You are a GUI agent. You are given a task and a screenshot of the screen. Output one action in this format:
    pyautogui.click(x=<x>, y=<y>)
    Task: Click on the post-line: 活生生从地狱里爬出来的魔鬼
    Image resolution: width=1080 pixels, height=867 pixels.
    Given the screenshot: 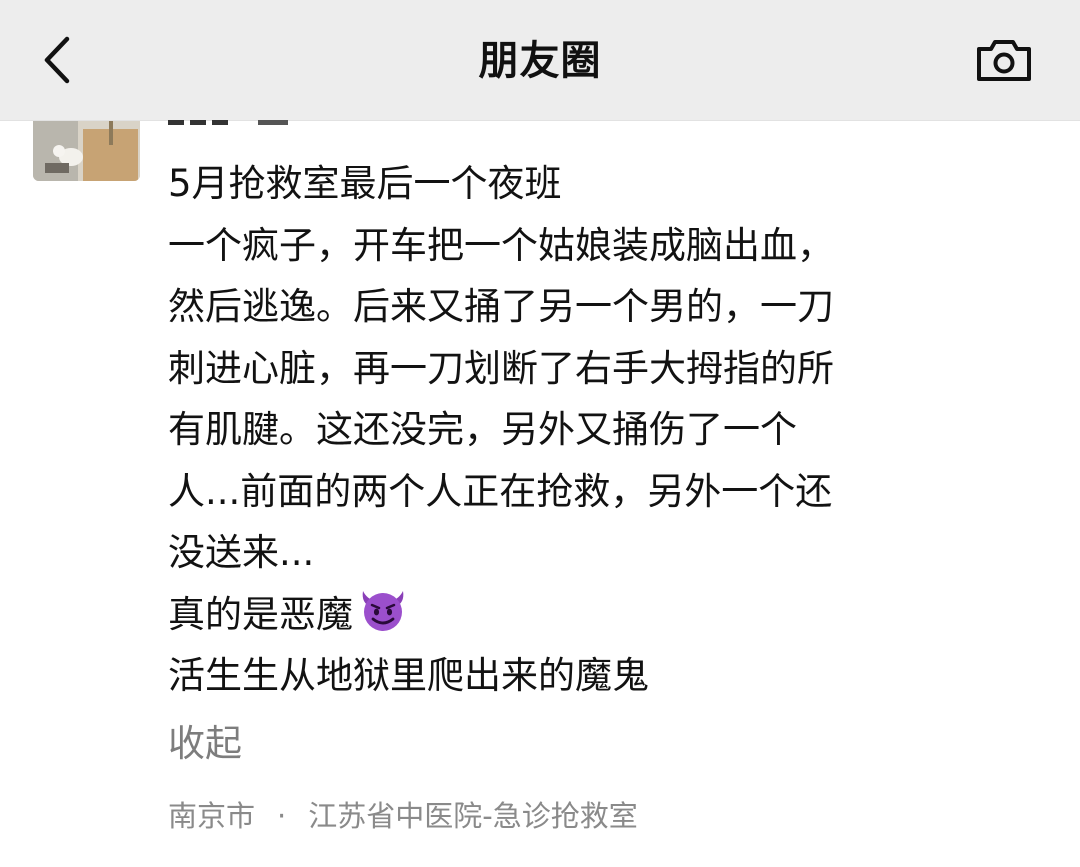 What is the action you would take?
    pyautogui.click(x=408, y=675)
    